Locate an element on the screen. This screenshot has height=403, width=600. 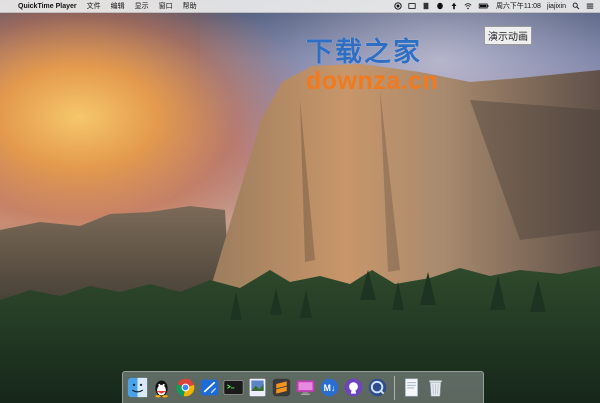
menu-view: 显示 is located at coordinates (142, 6).